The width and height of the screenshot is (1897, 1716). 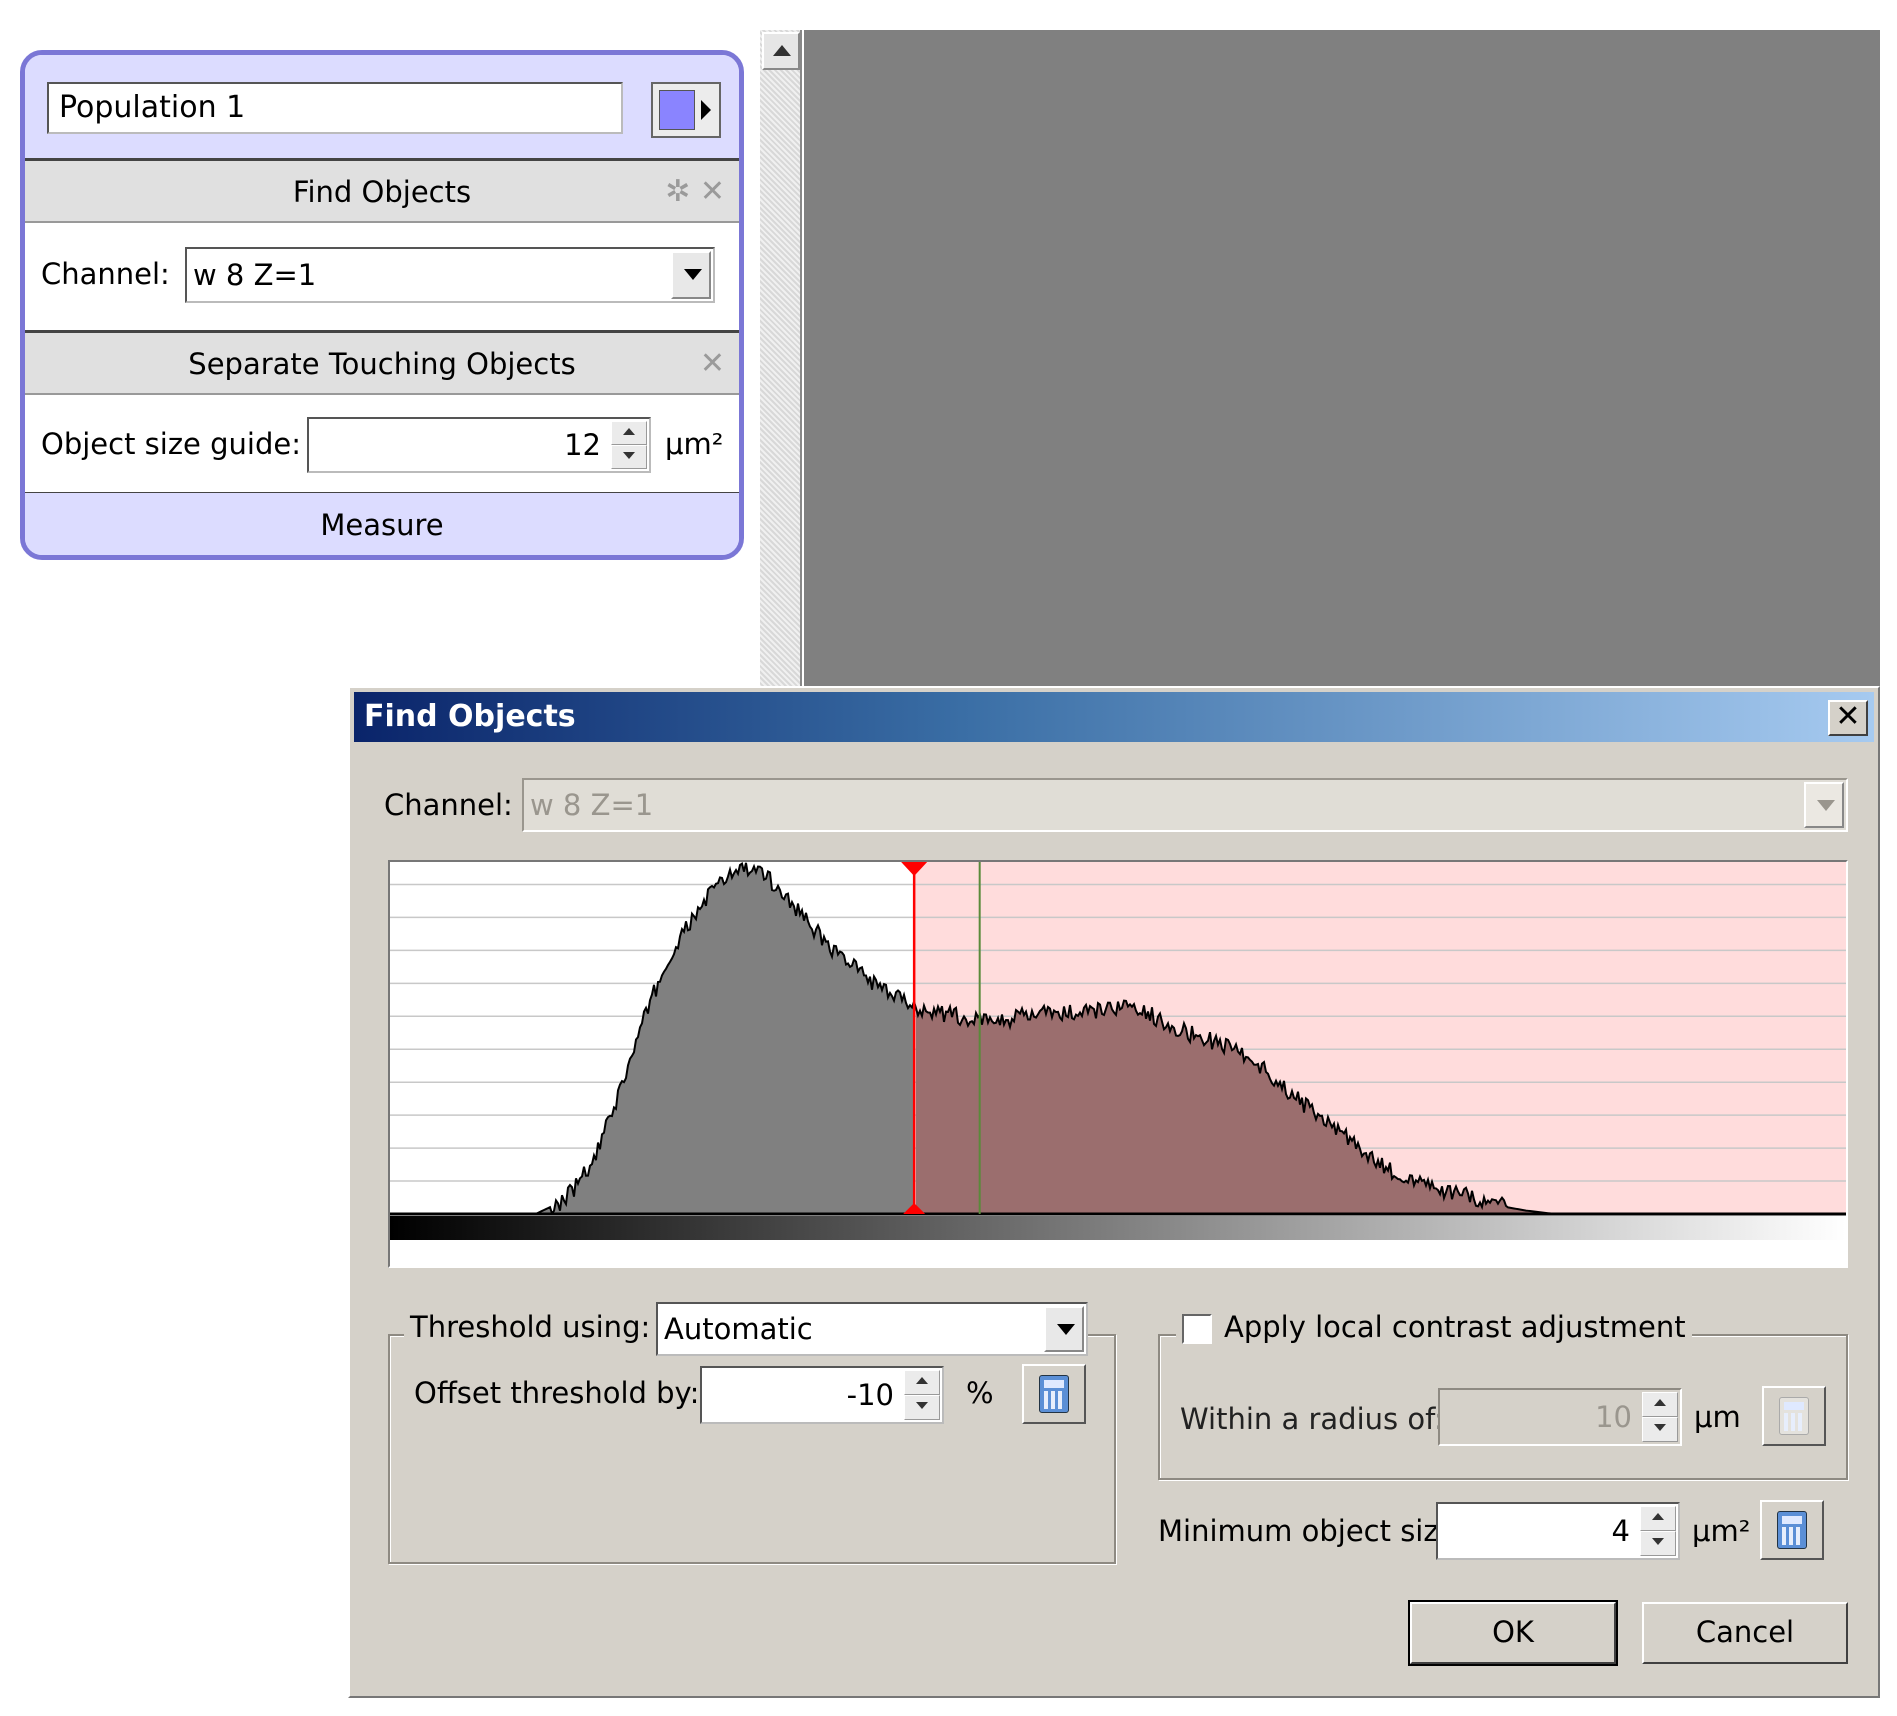 I want to click on gear-icon: ✲, so click(x=677, y=191).